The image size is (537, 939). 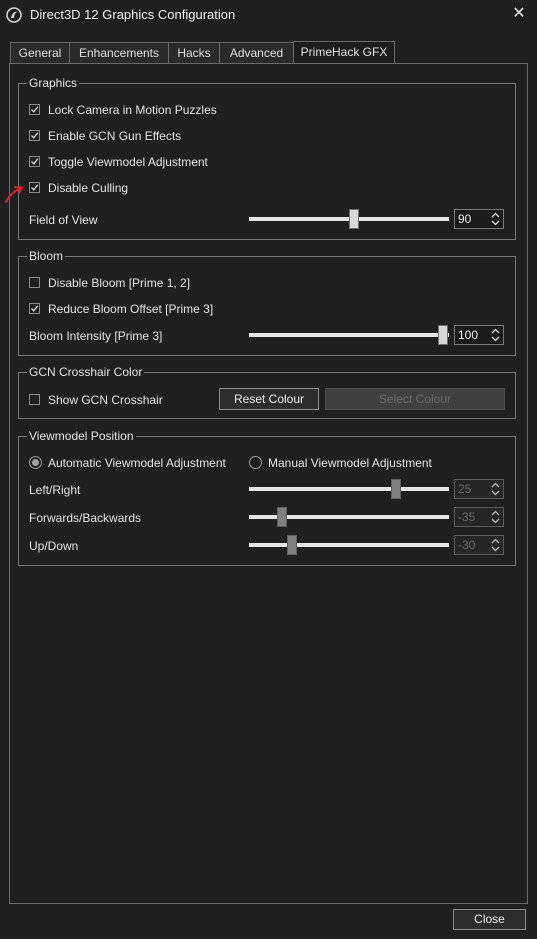 I want to click on auto-viewmodel-label: Automatic Viewmodel Adjustment, so click(x=137, y=463).